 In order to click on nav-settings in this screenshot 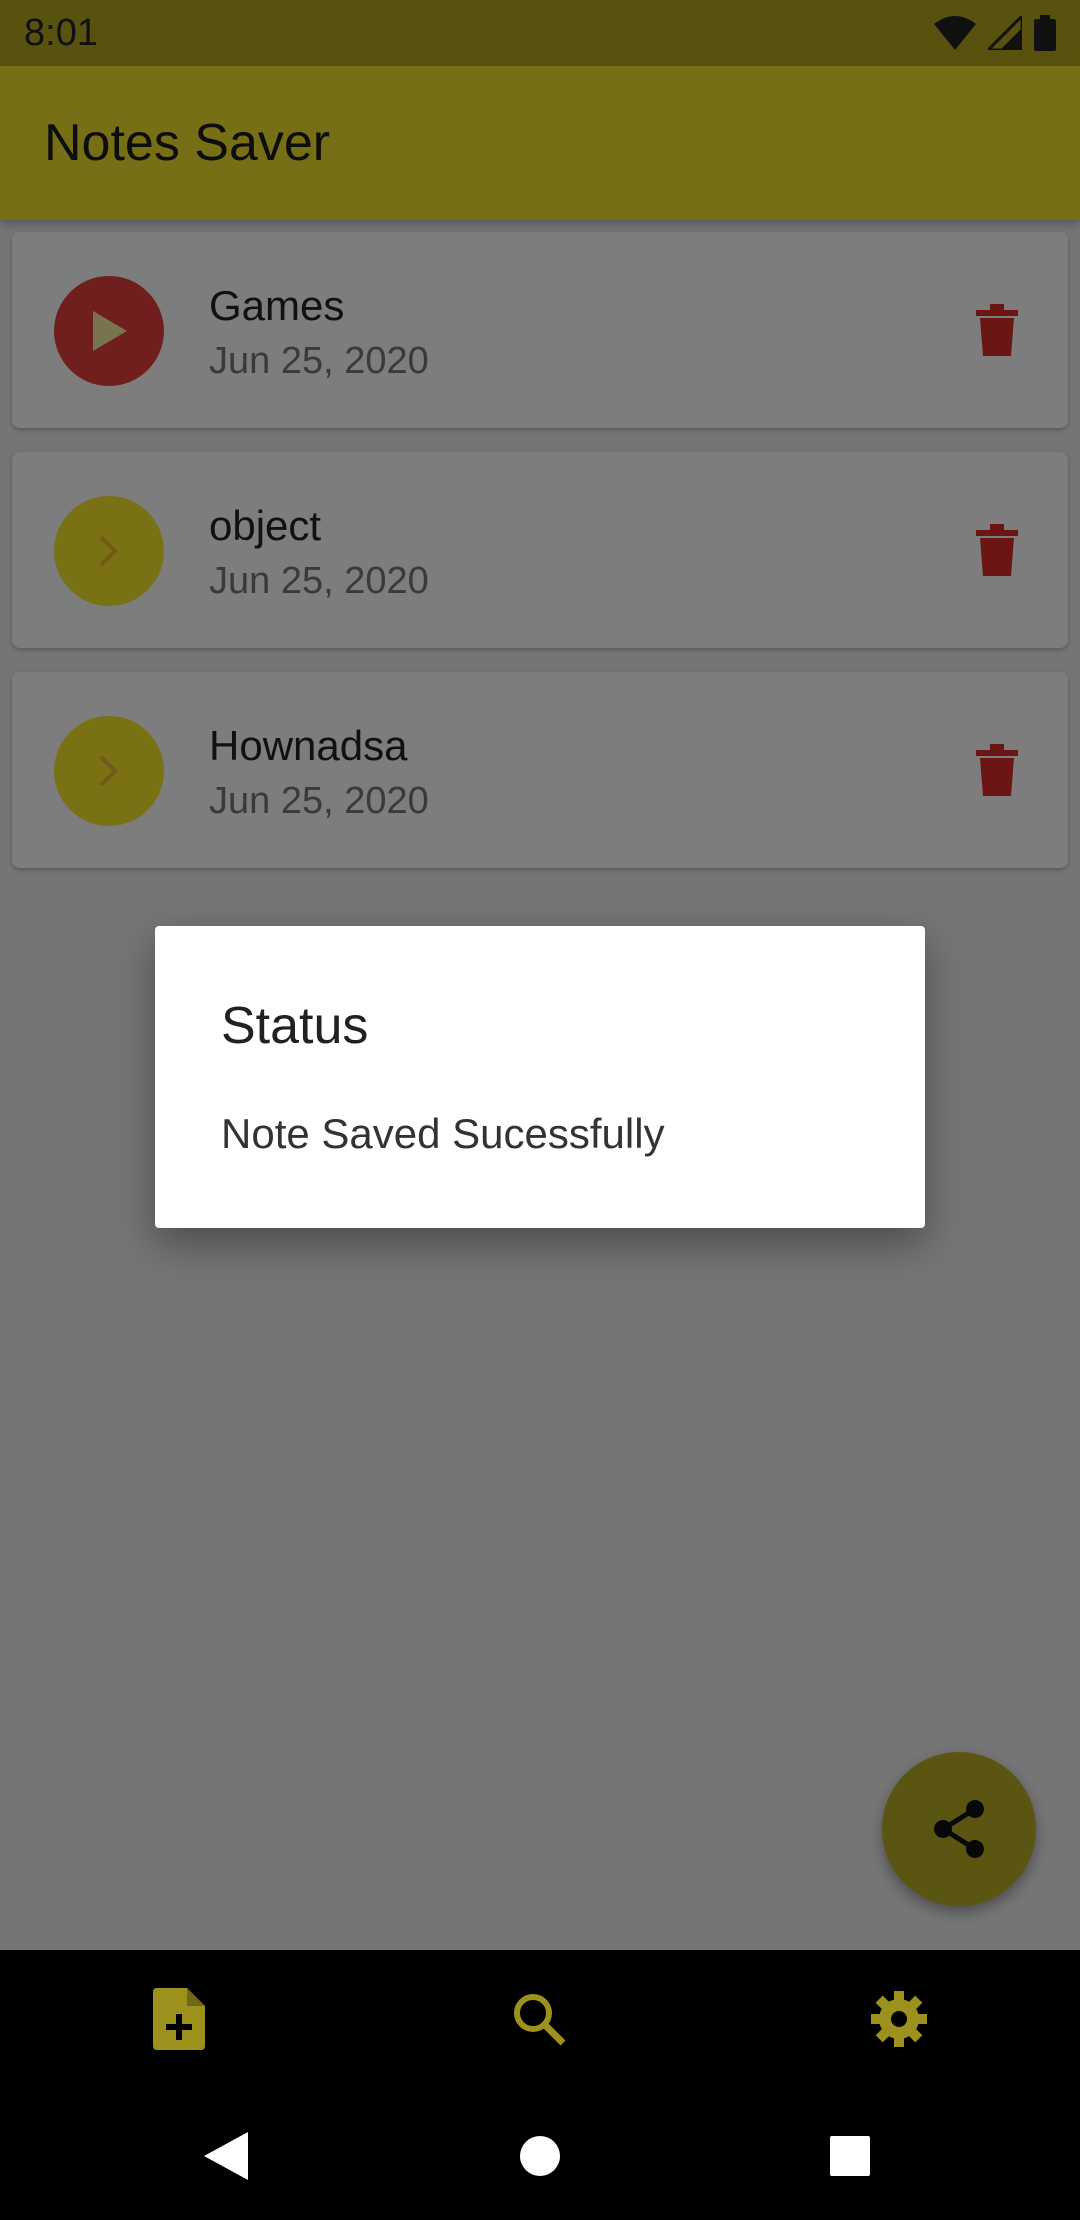, I will do `click(899, 2019)`.